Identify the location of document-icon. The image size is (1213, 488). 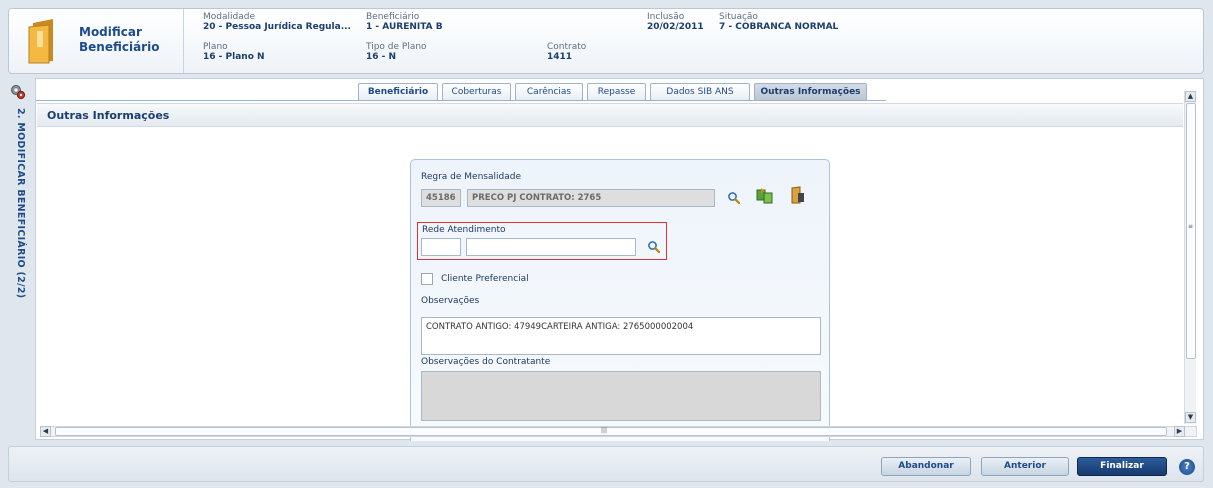
(797, 196).